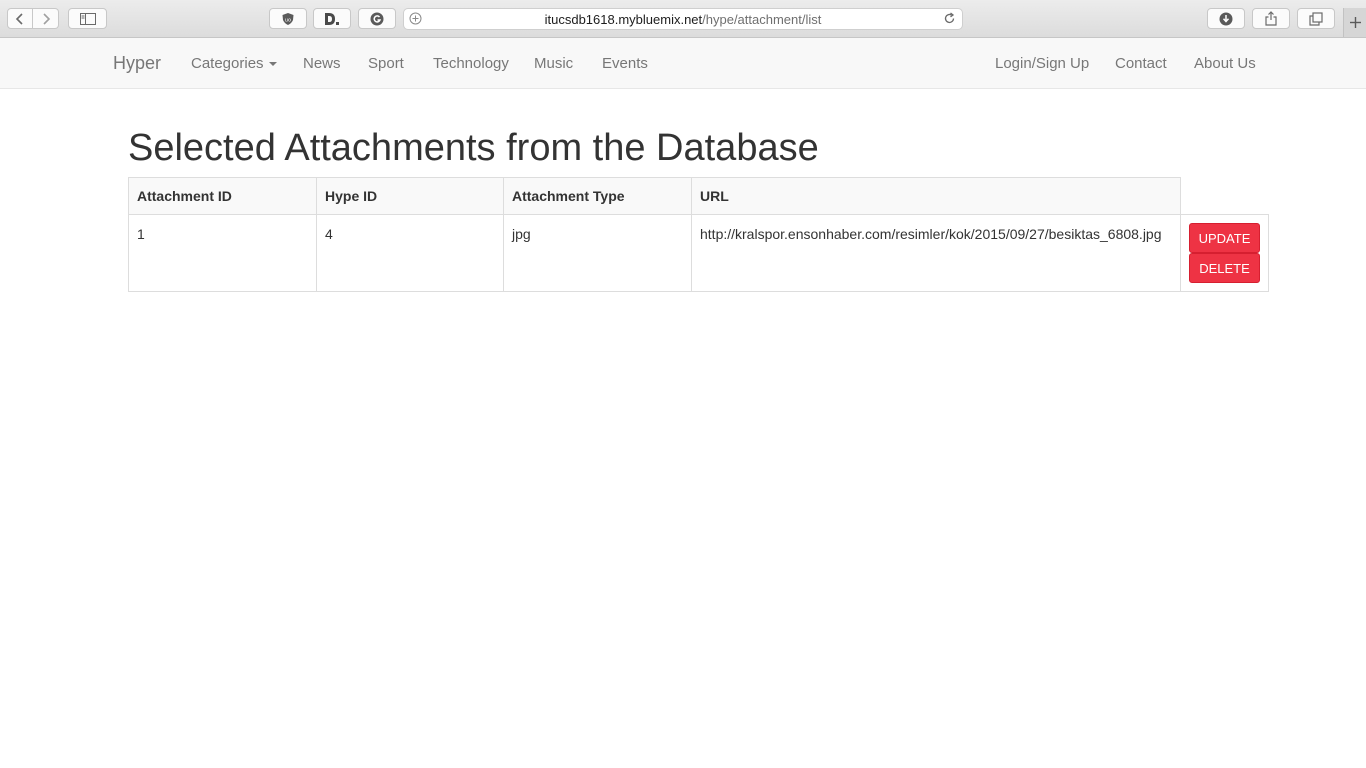 The image size is (1366, 768). I want to click on back-button, so click(20, 18).